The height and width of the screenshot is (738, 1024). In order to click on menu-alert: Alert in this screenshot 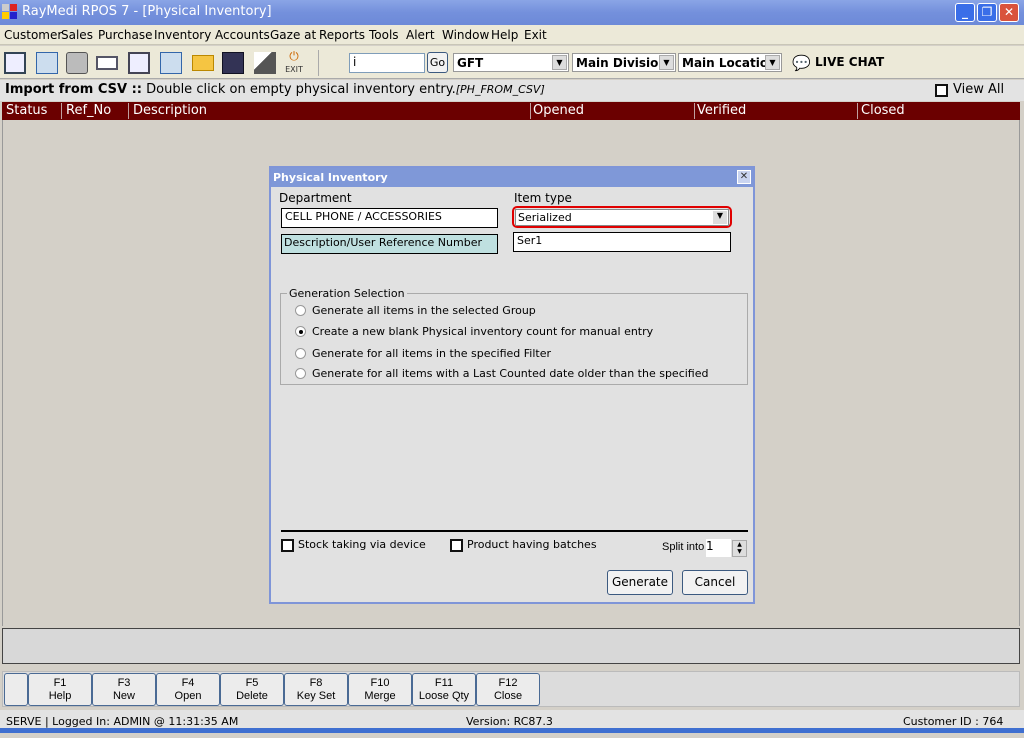, I will do `click(420, 35)`.